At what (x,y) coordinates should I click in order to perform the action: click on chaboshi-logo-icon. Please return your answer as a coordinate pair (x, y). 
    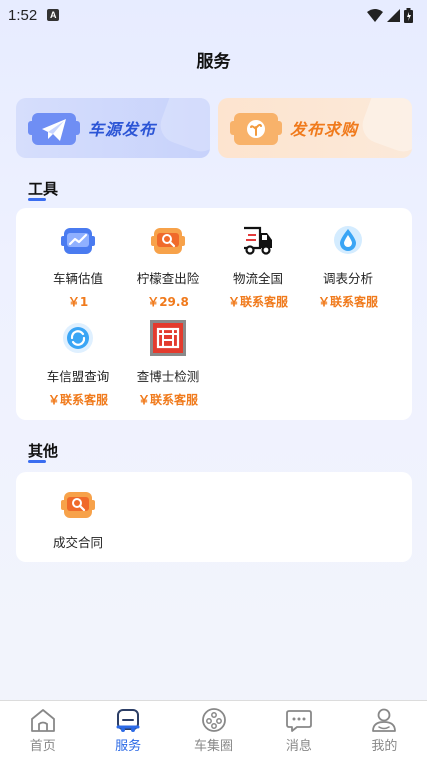
    Looking at the image, I should click on (168, 338).